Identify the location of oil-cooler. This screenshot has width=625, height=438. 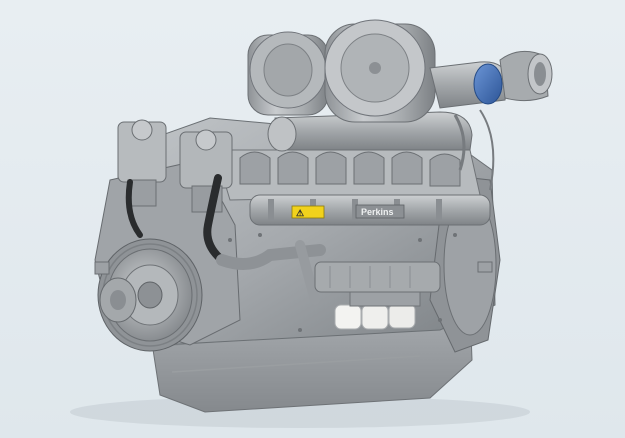
(377, 277).